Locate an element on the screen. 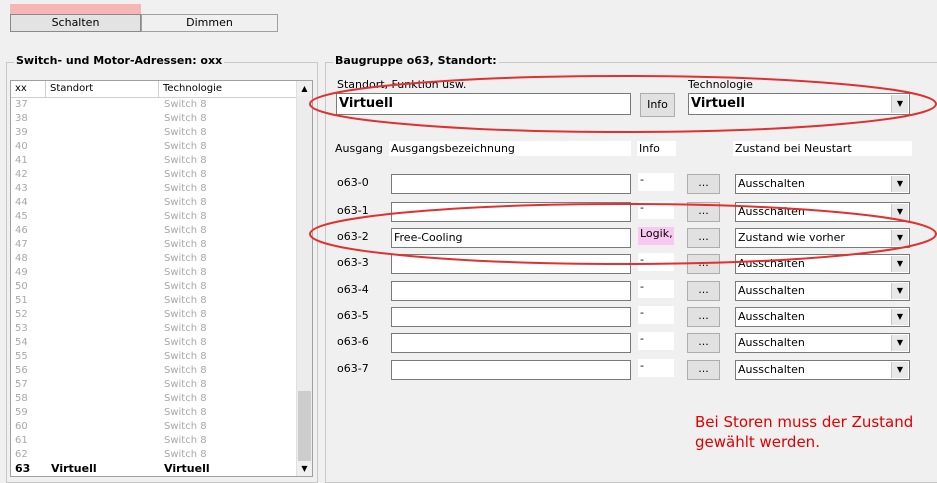 This screenshot has width=937, height=483. row-xx: 41 is located at coordinates (21, 160).